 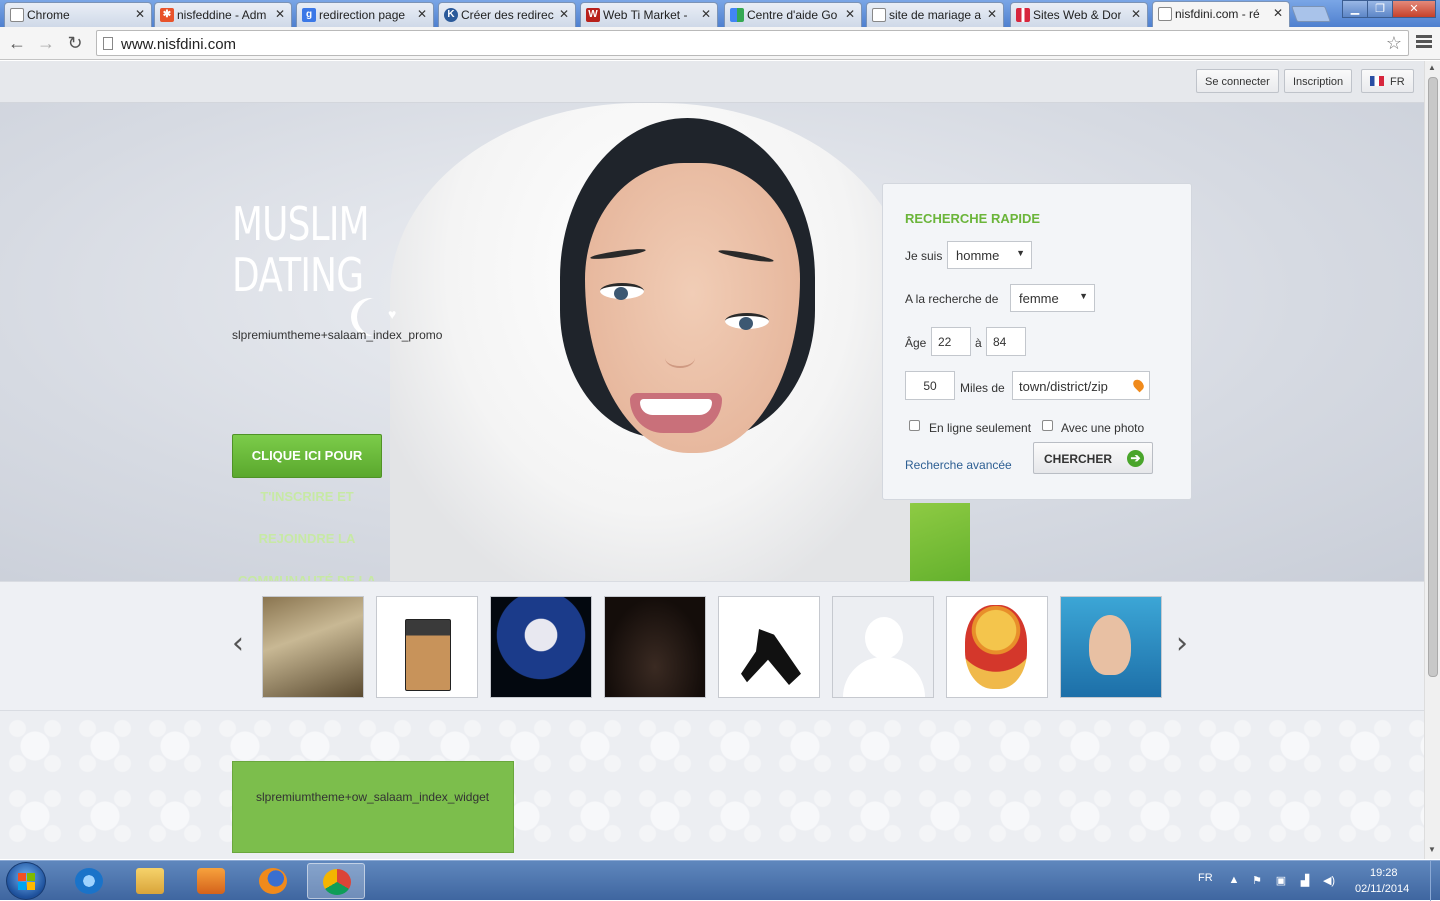 What do you see at coordinates (336, 881) in the screenshot?
I see `chrome-app` at bounding box center [336, 881].